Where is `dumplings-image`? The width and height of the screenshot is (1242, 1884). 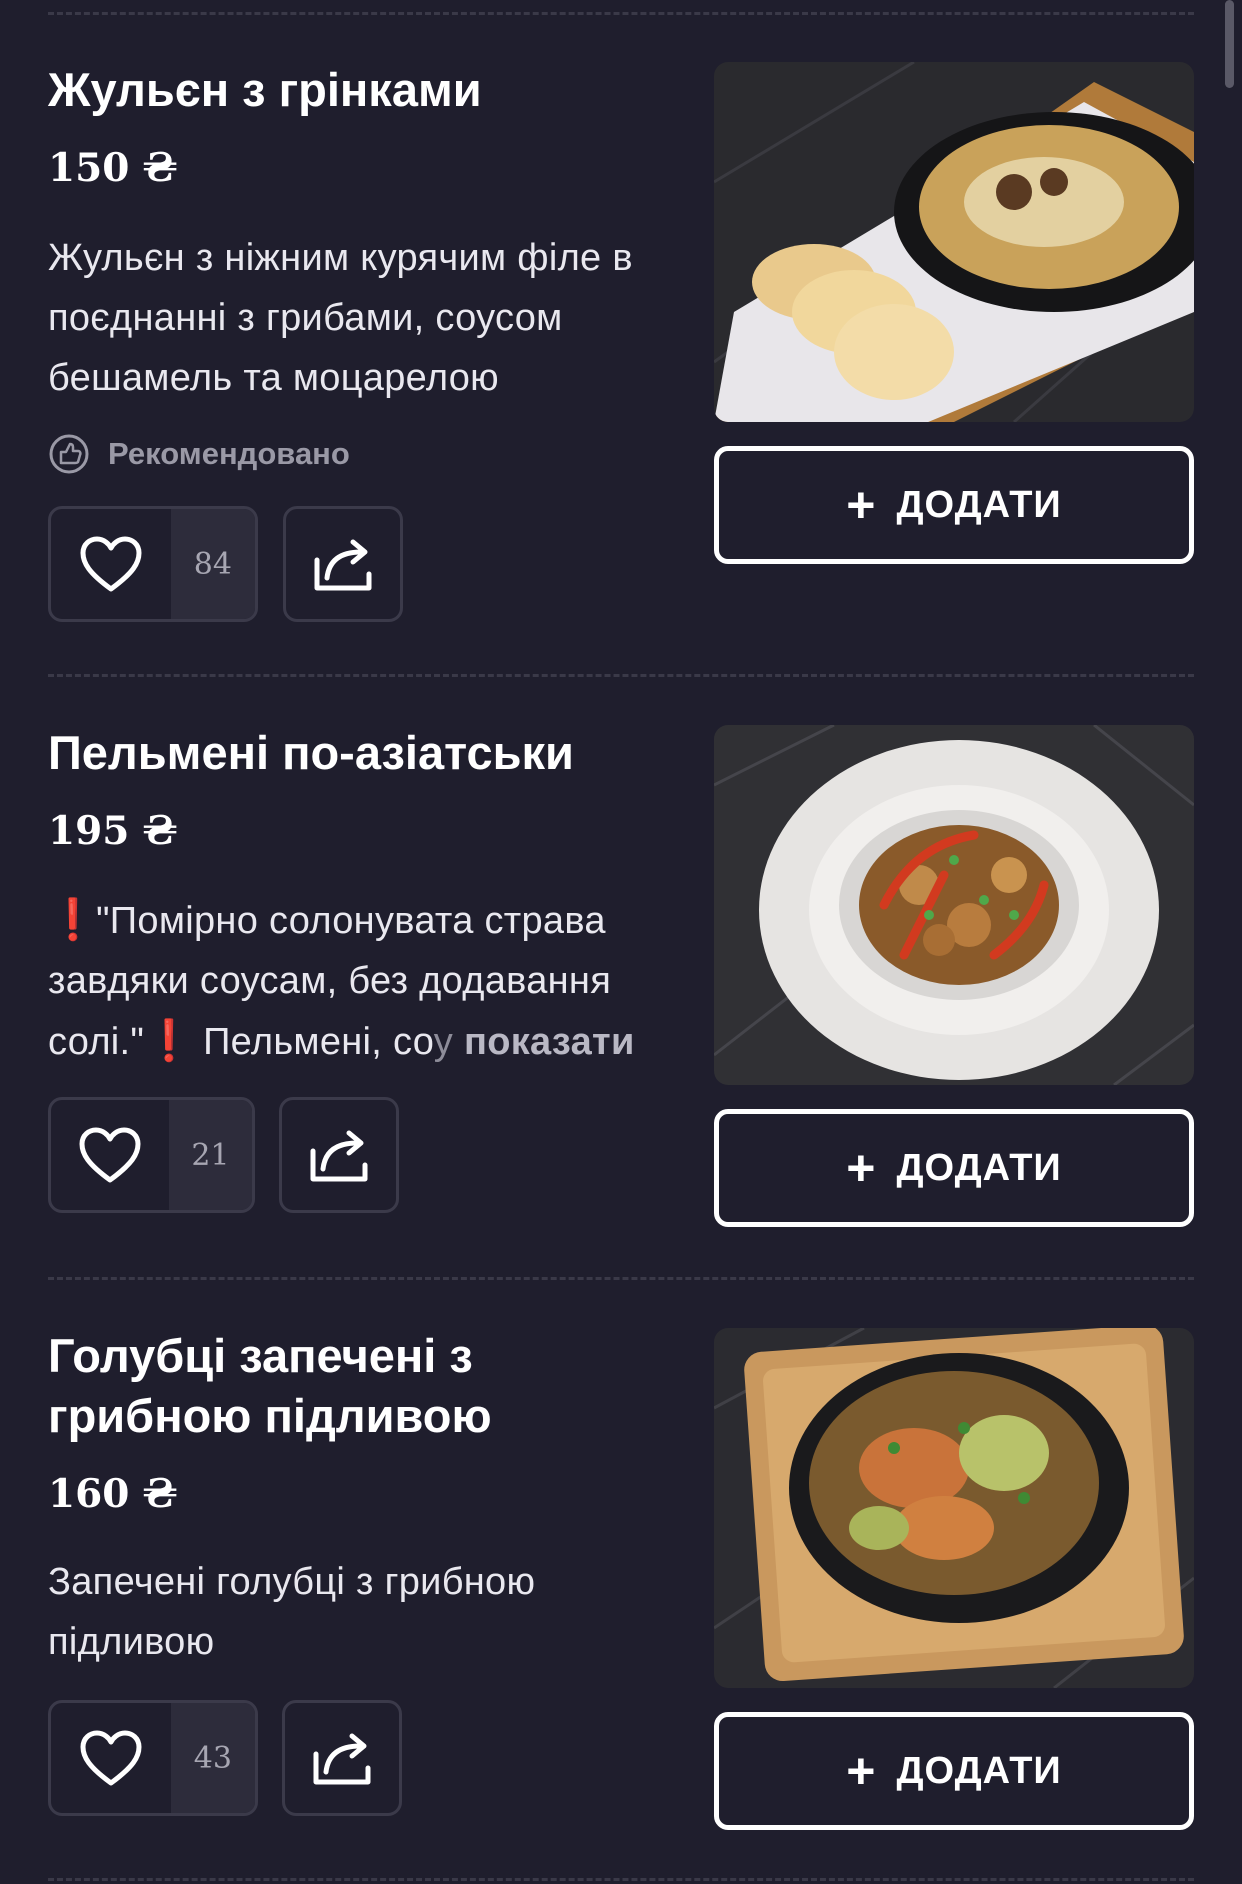 dumplings-image is located at coordinates (954, 905).